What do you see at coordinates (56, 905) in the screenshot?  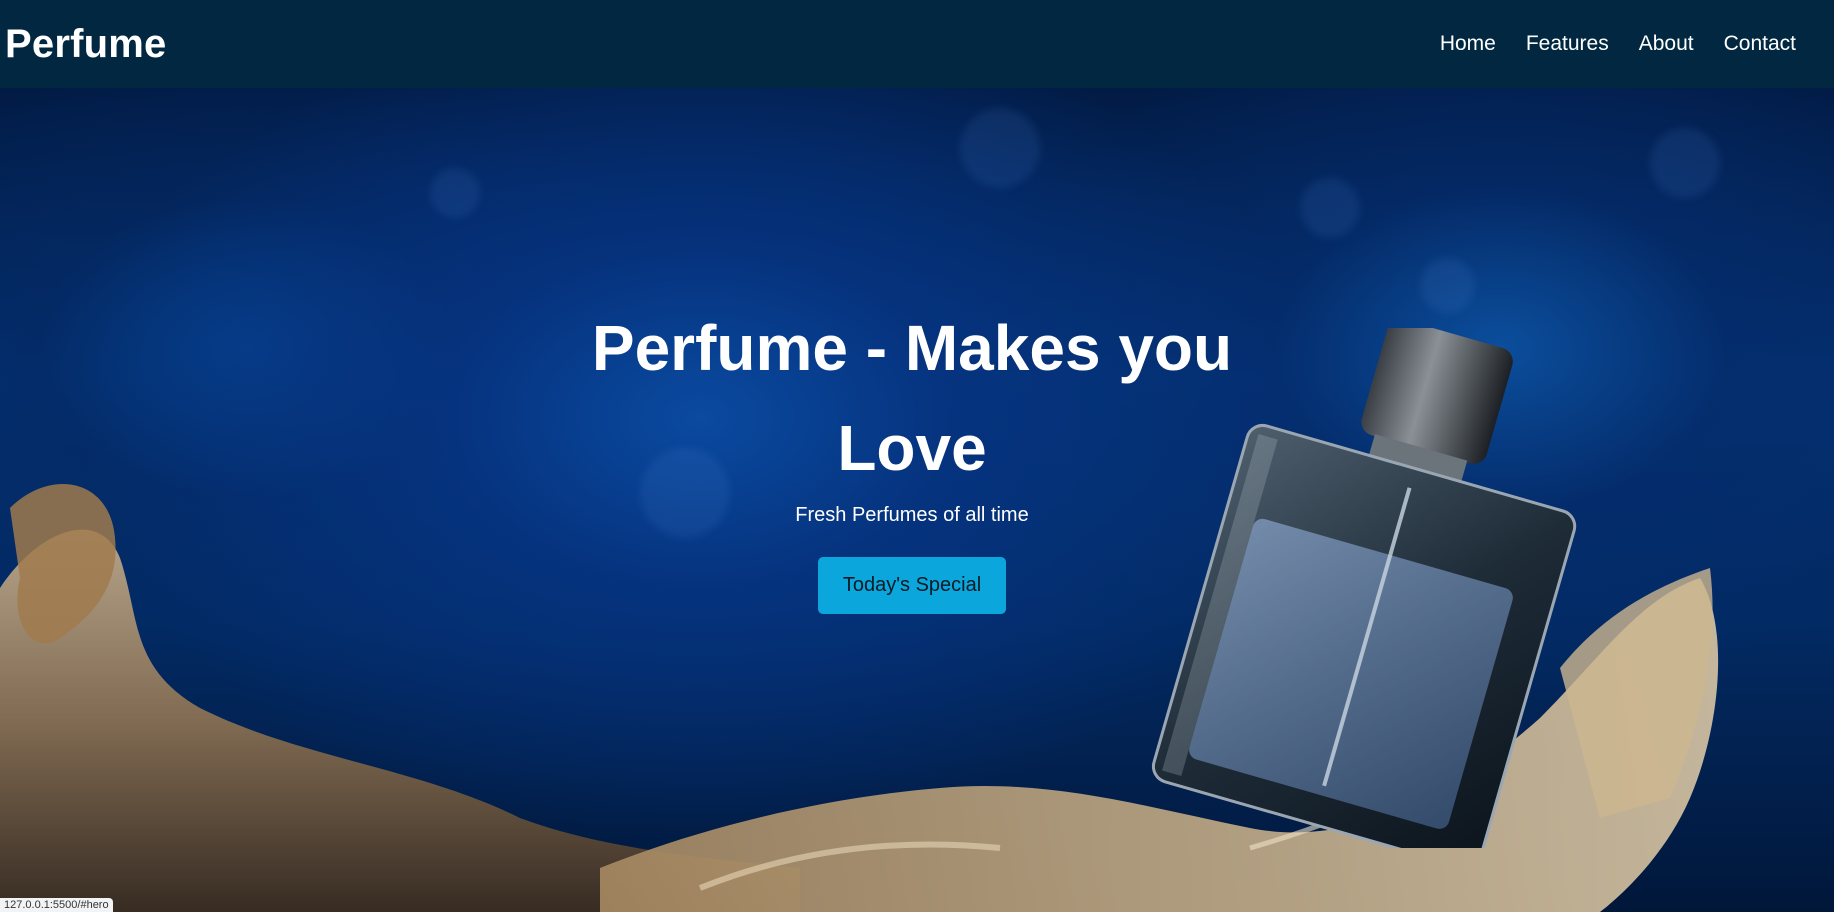 I see `status-bar-url: 127.0.0.1:5500/#hero` at bounding box center [56, 905].